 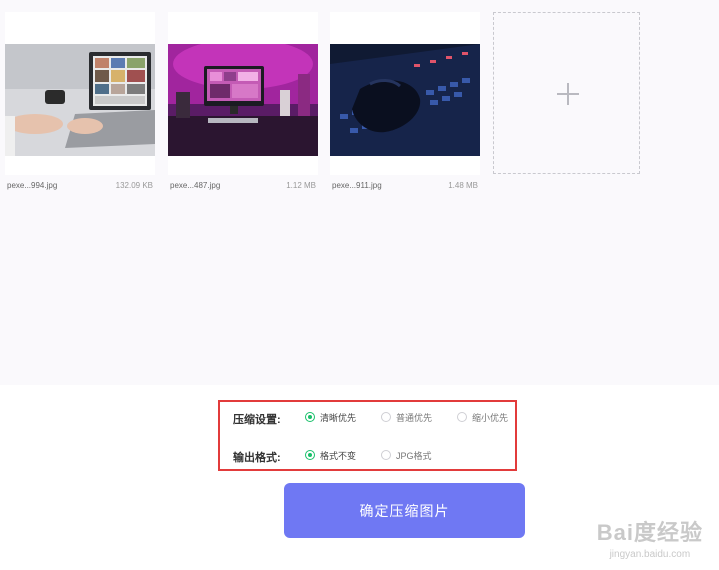 What do you see at coordinates (357, 185) in the screenshot?
I see `file-name: pexe...911.jpg` at bounding box center [357, 185].